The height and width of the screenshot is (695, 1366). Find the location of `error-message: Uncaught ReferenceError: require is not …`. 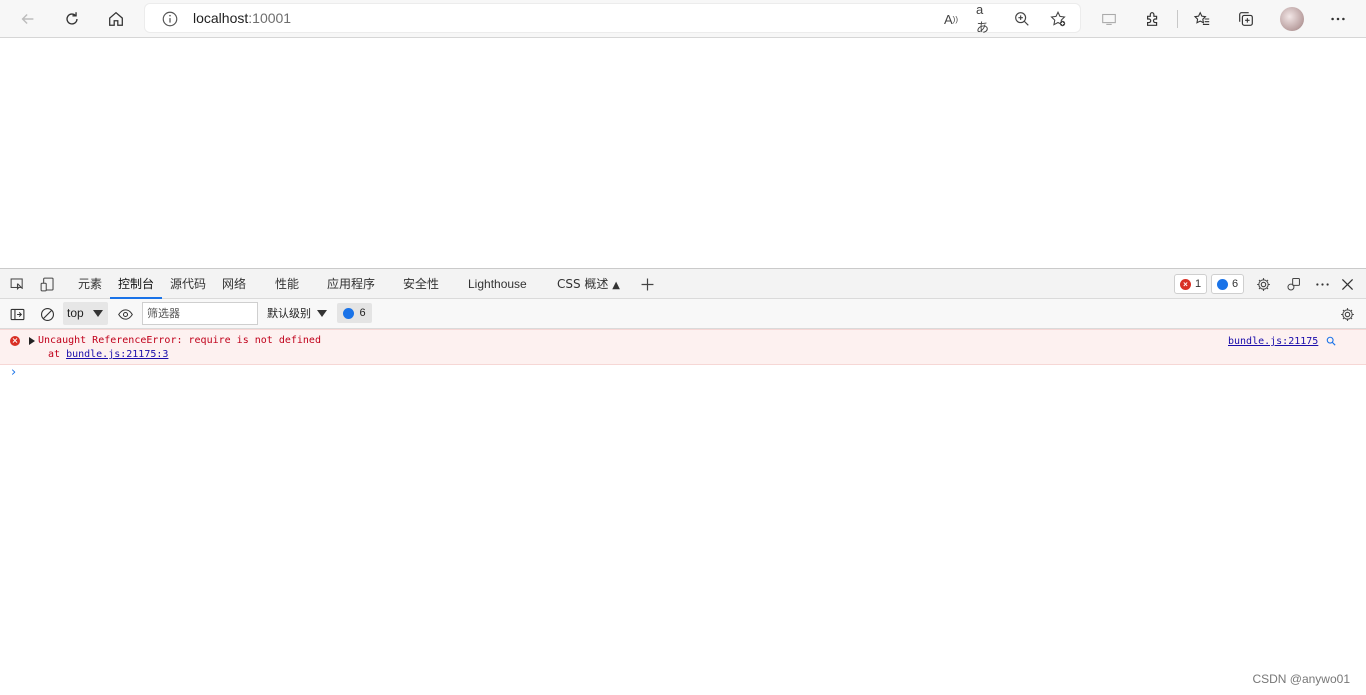

error-message: Uncaught ReferenceError: require is not … is located at coordinates (179, 340).